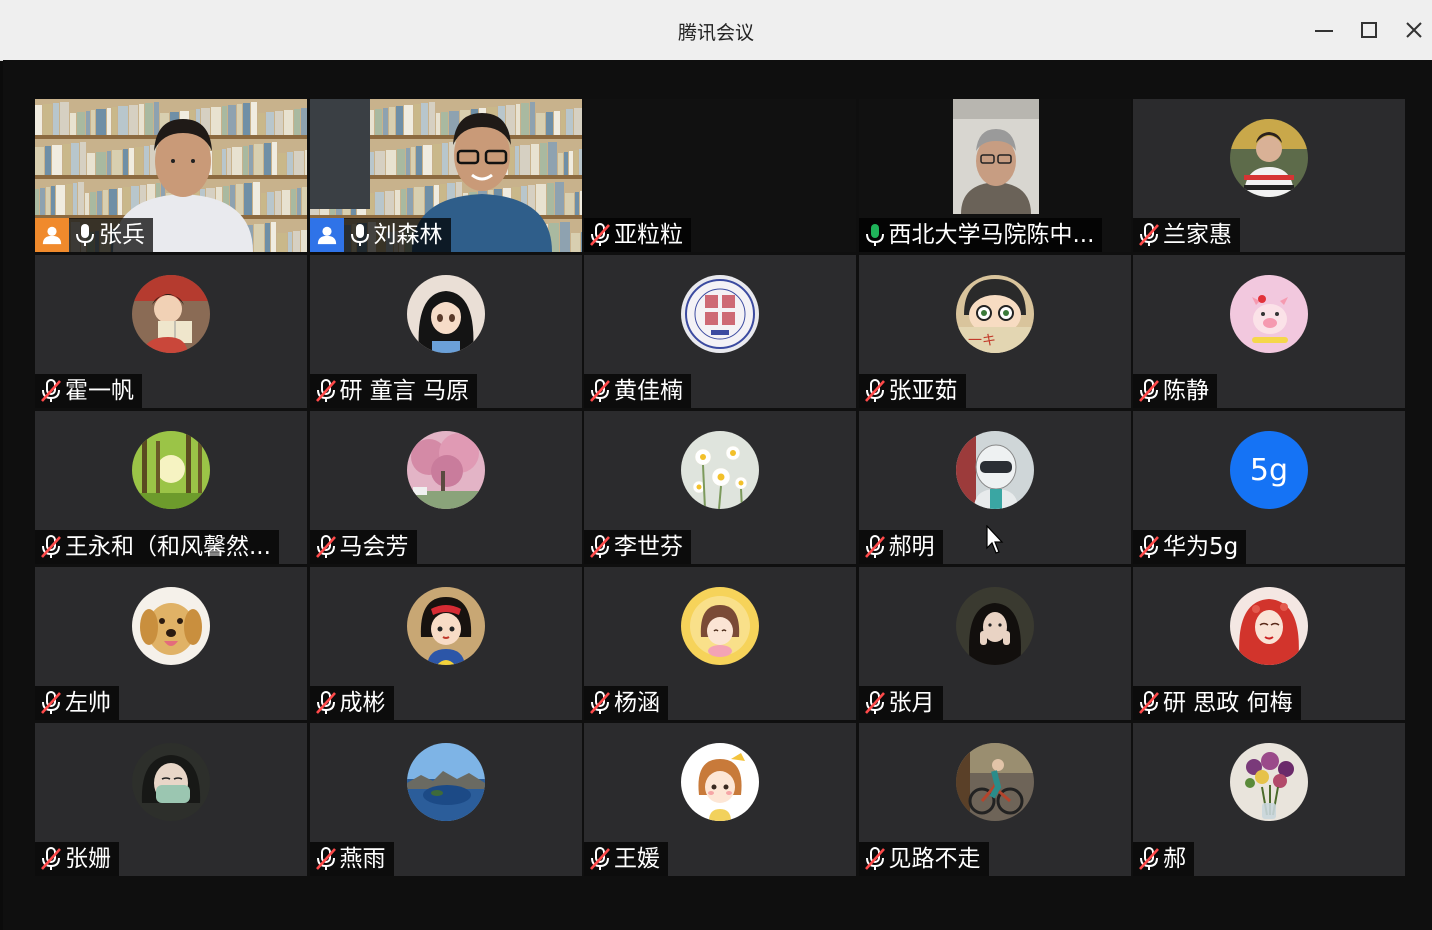  What do you see at coordinates (720, 799) in the screenshot?
I see `participant-tile: 王媛` at bounding box center [720, 799].